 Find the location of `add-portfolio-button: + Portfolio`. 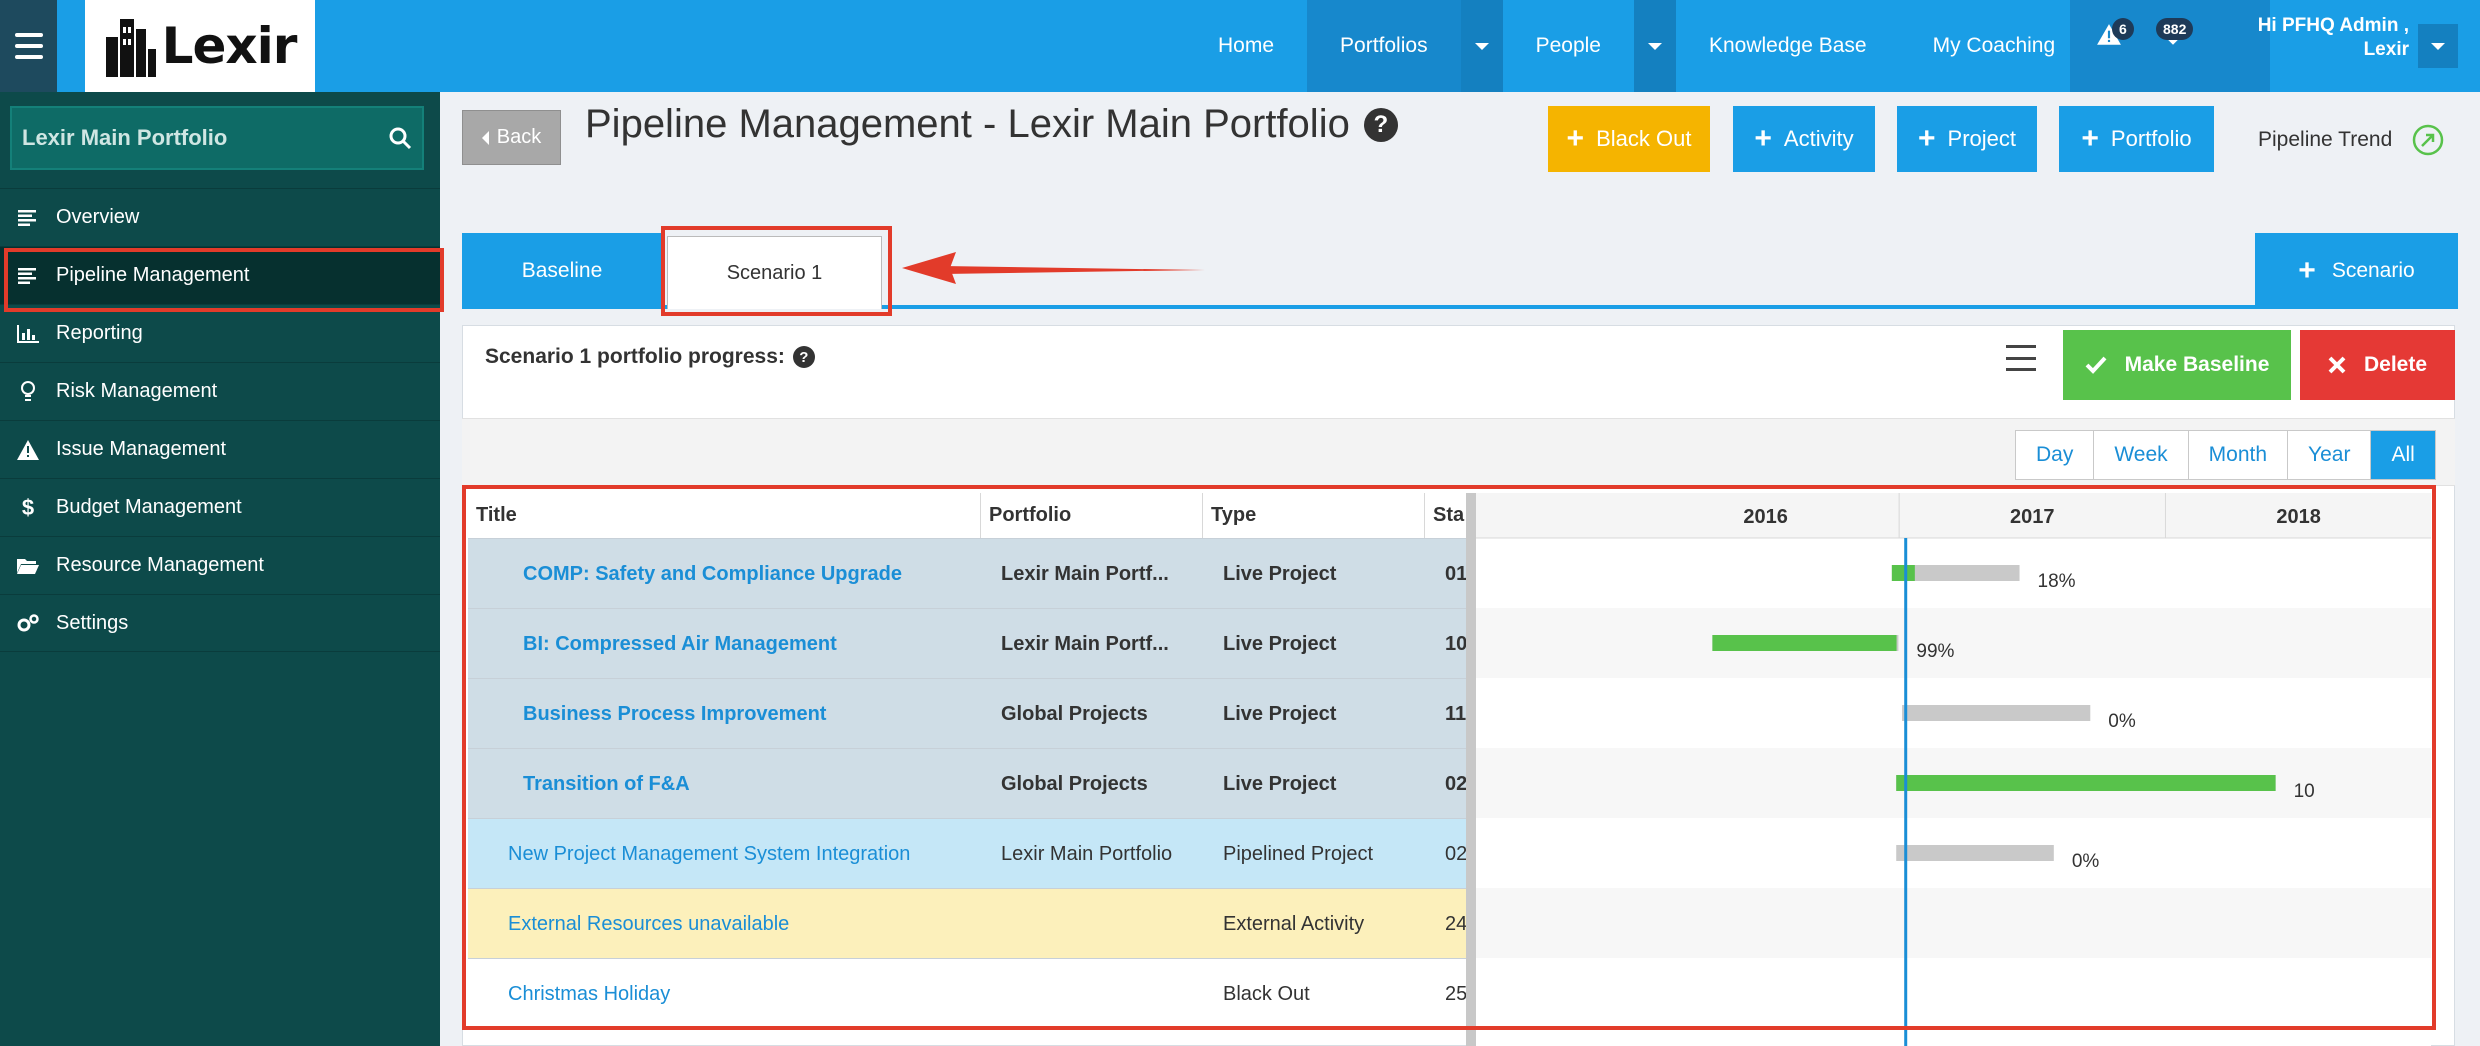

add-portfolio-button: + Portfolio is located at coordinates (2136, 139).